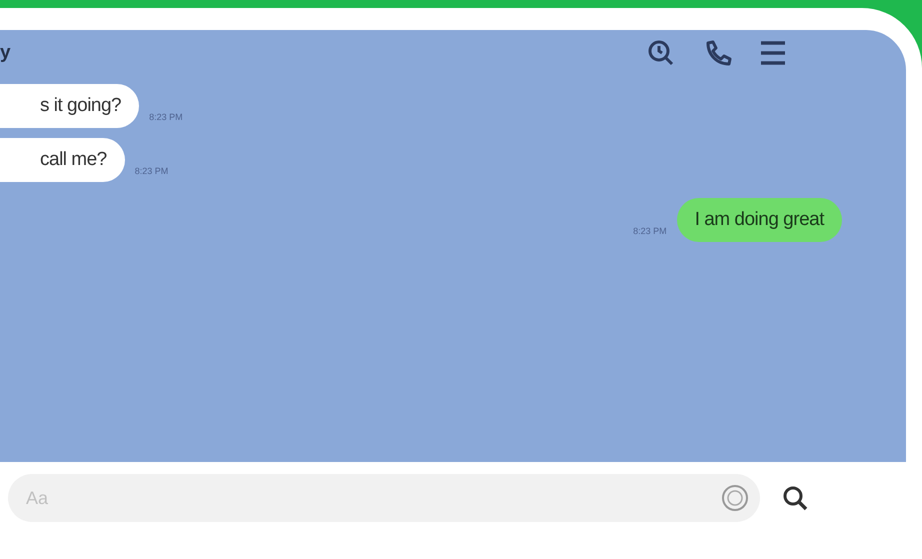 The height and width of the screenshot is (559, 922). Describe the element at coordinates (62, 160) in the screenshot. I see `message-bubble: call me?` at that location.